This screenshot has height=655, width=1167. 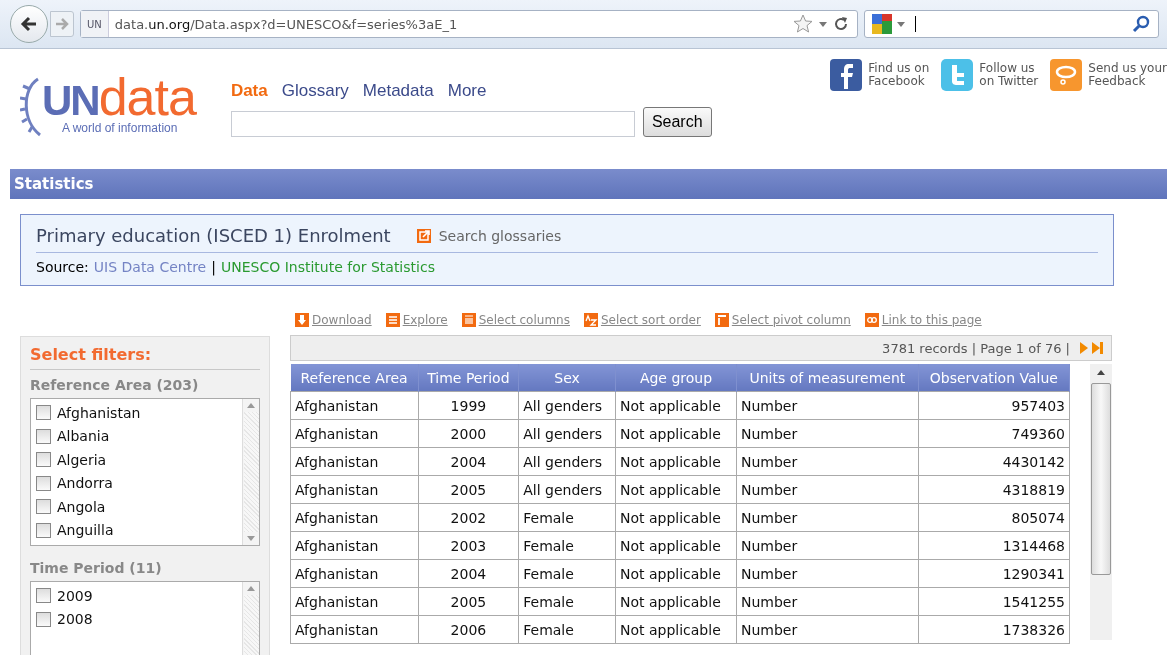 I want to click on undata-logo: UNdata A world of information, so click(x=108, y=107).